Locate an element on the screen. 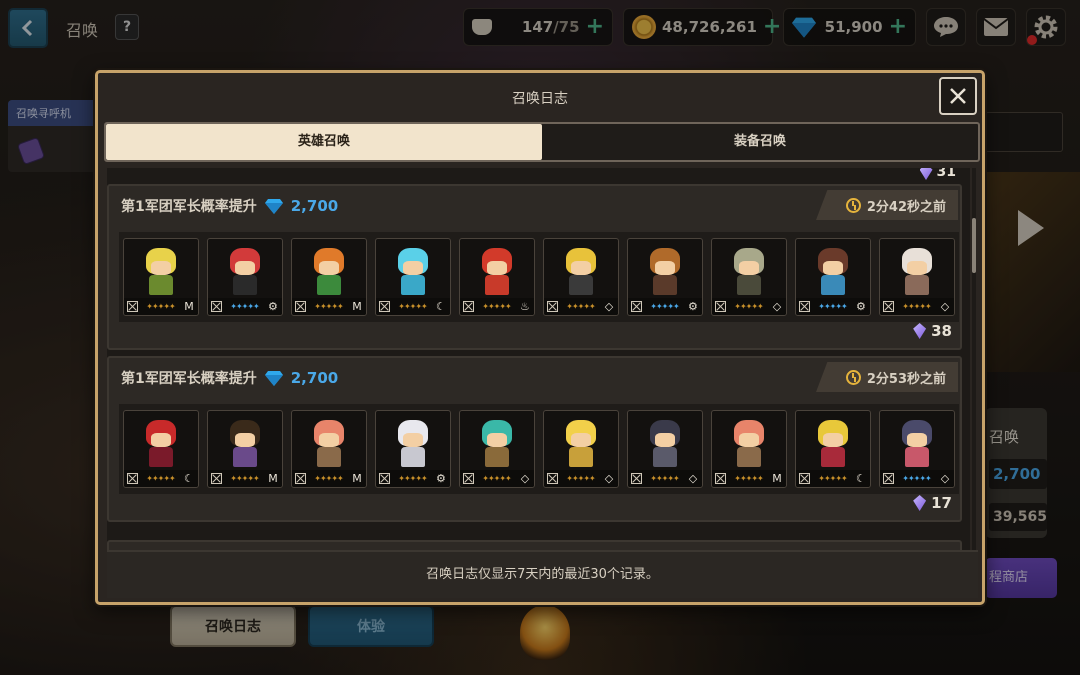  clock-icon is located at coordinates (853, 377).